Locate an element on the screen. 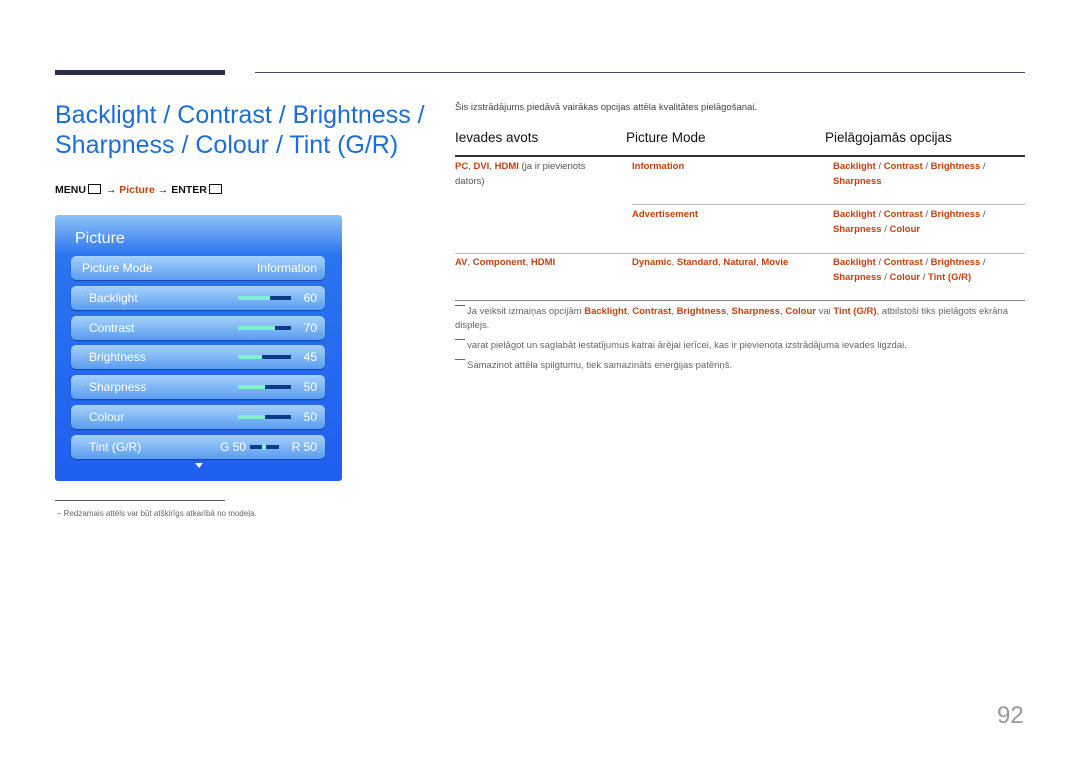 This screenshot has width=1080, height=763. tint-row: · Tint (G/R) G 50 R 50 is located at coordinates (198, 447).